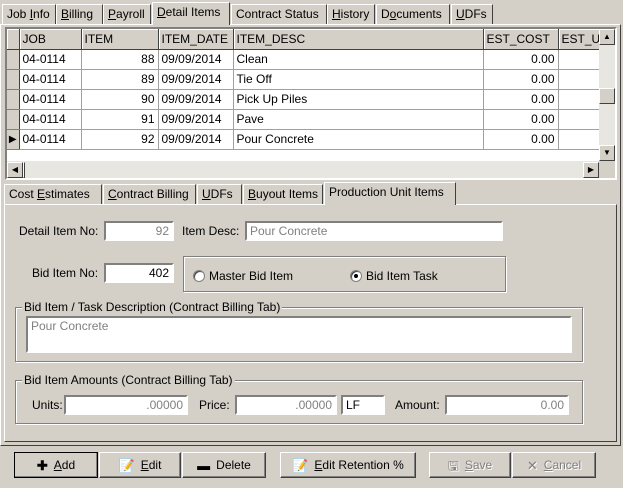  I want to click on column-header-est-cost: EST_COST, so click(521, 39).